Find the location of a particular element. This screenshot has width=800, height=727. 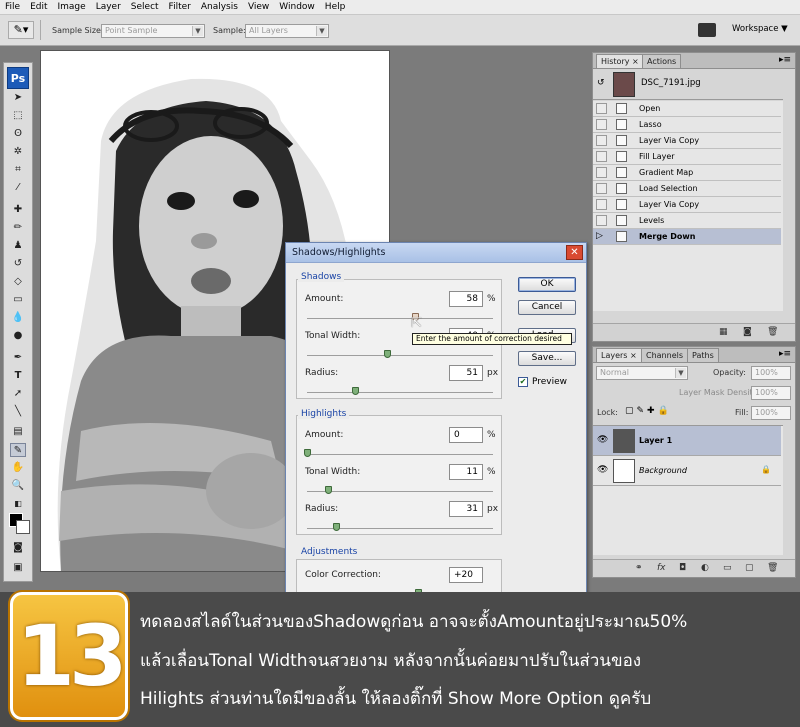

history-item: Fill Layer is located at coordinates (687, 157).